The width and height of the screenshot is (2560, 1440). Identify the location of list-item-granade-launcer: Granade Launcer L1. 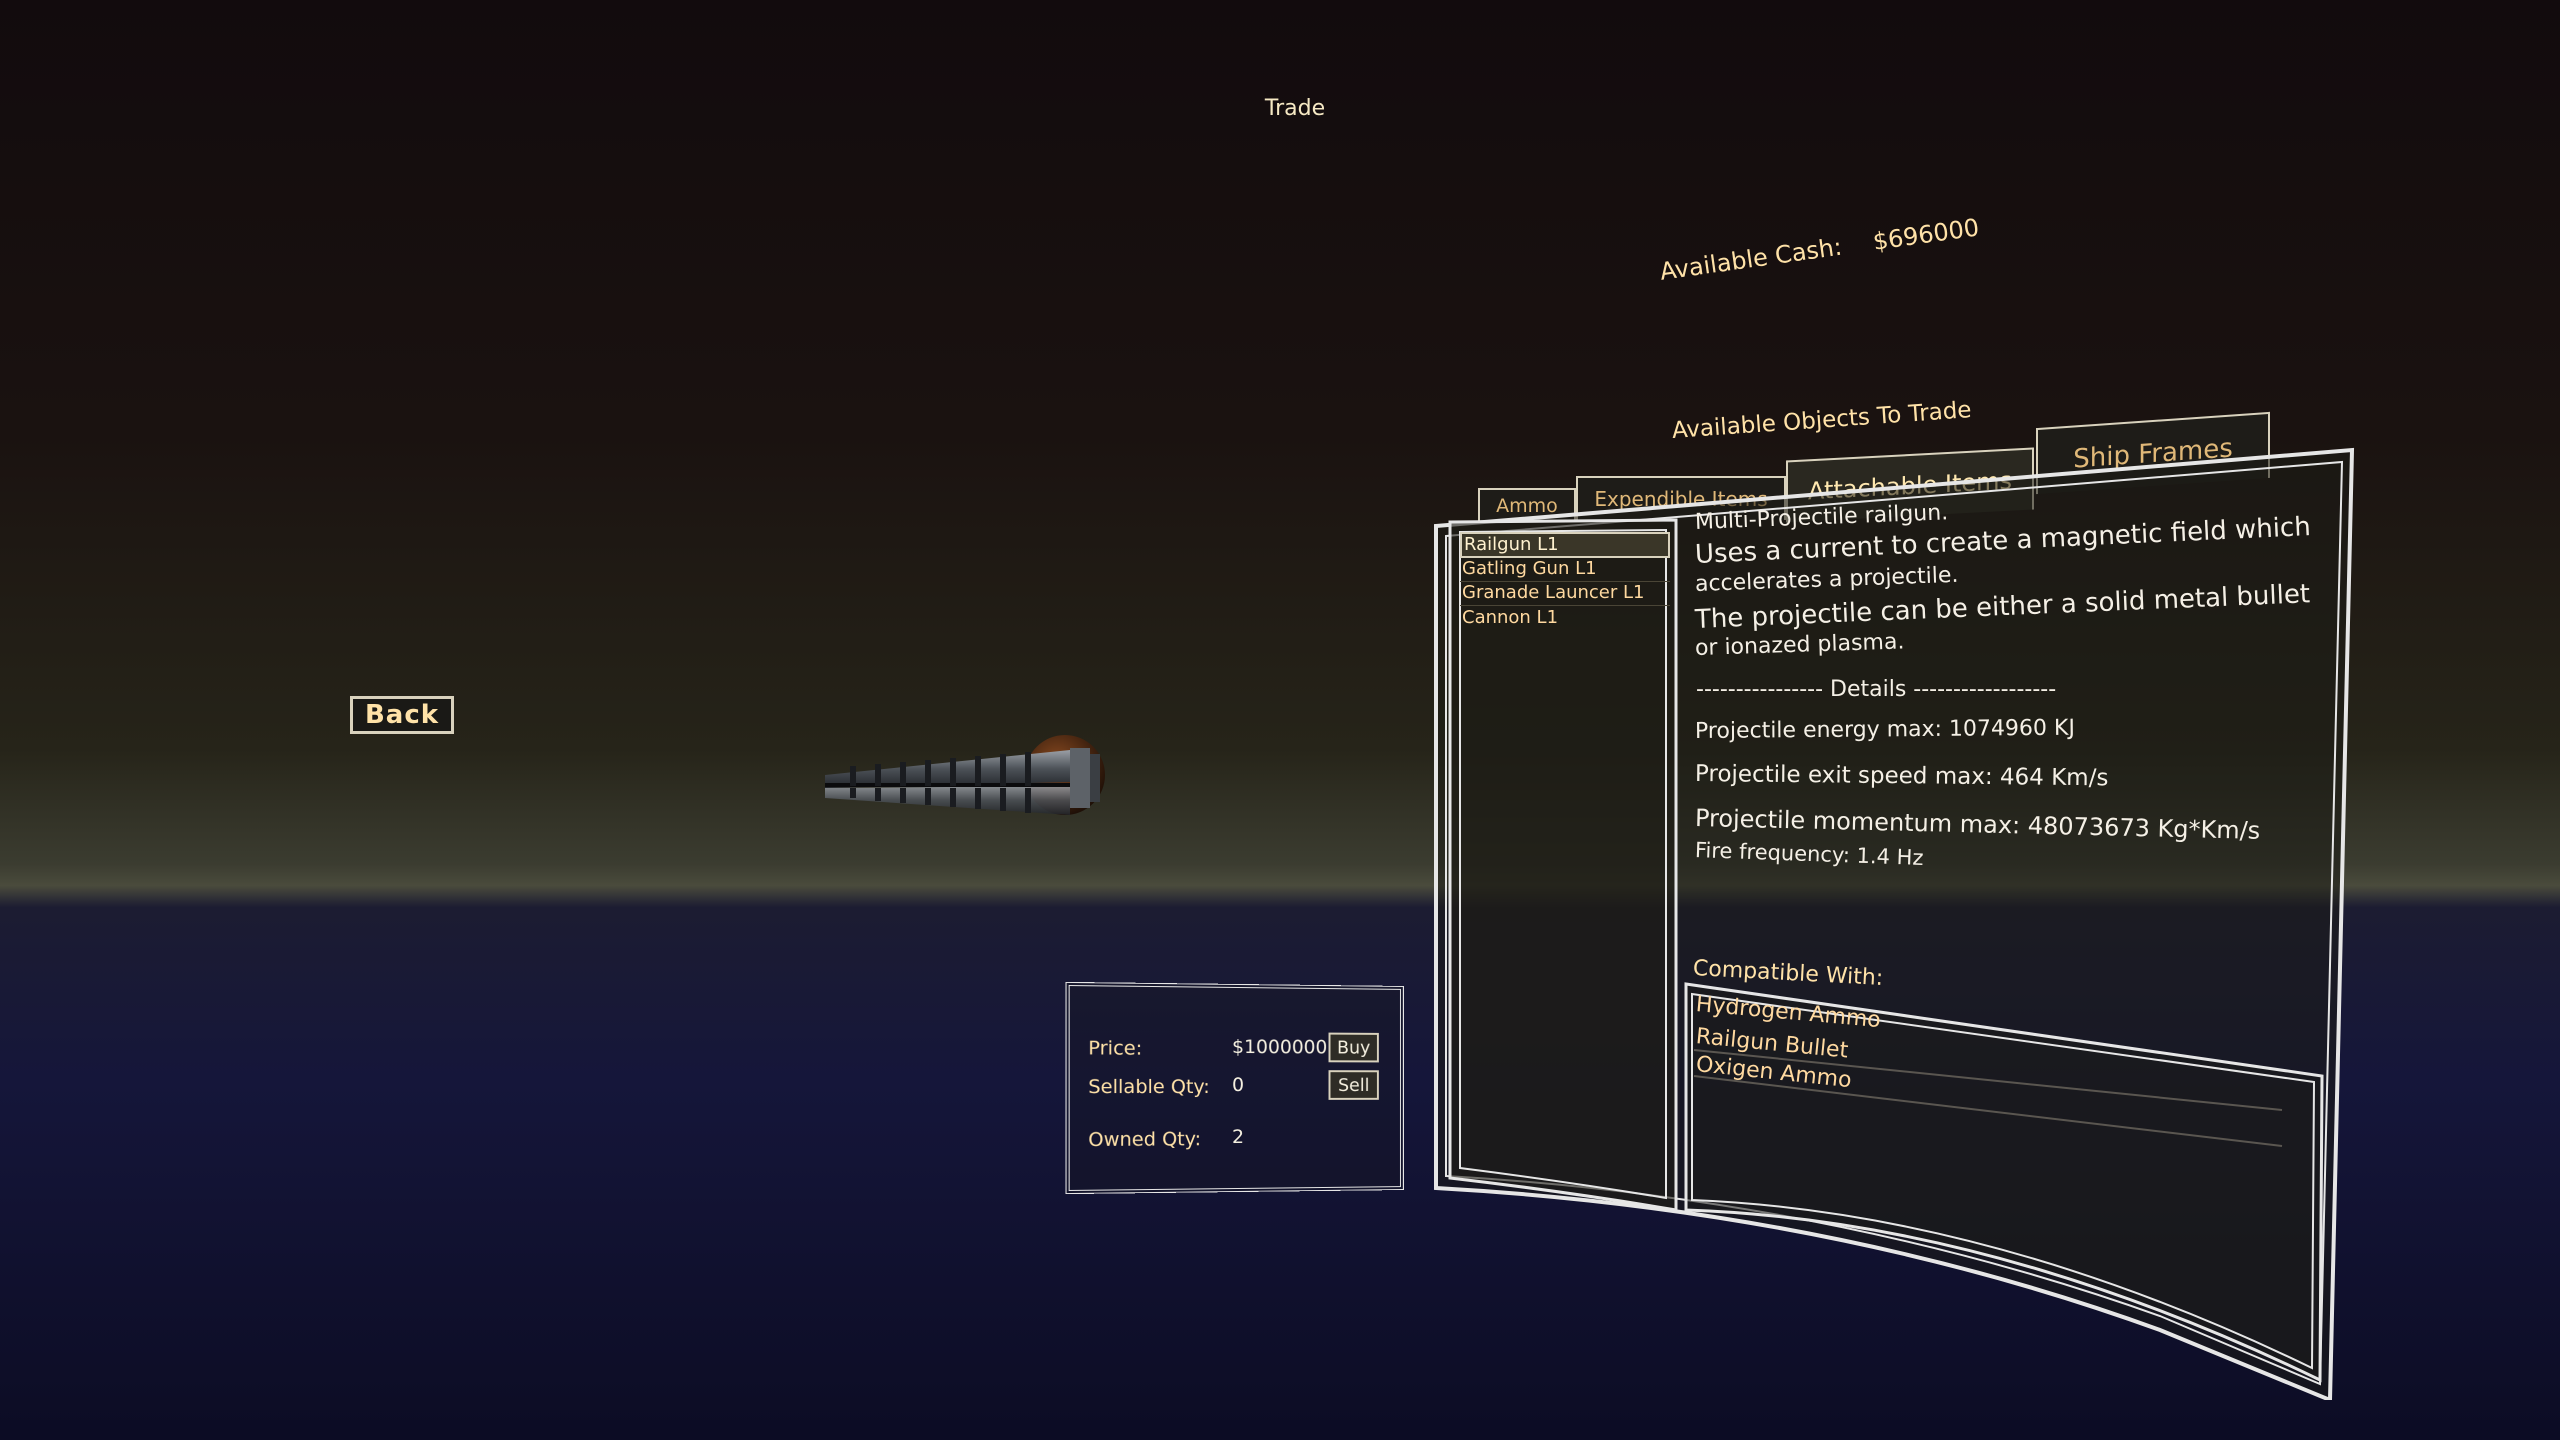
(1565, 594).